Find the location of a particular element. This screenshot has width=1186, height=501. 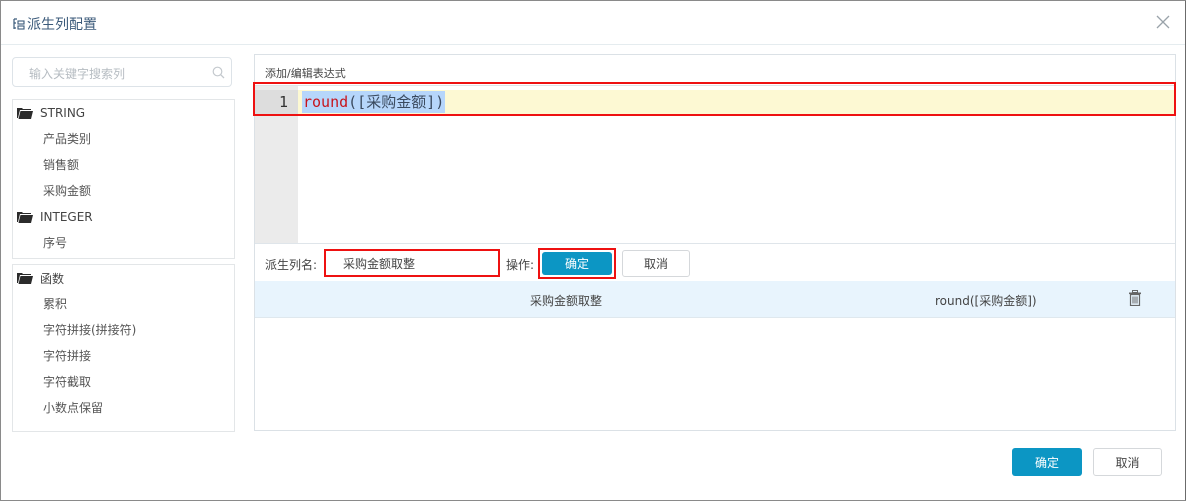

column-search-input is located at coordinates (119, 74).